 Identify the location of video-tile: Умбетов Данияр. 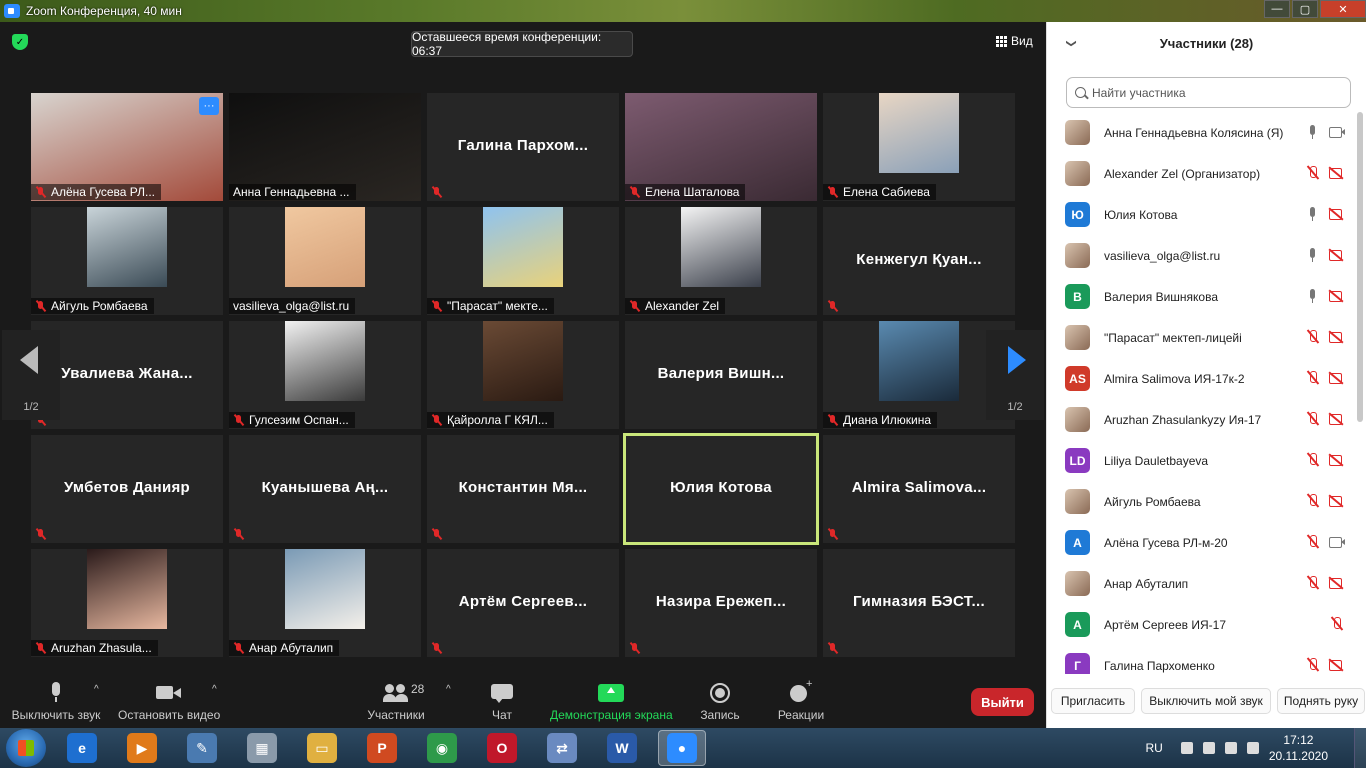
(127, 489).